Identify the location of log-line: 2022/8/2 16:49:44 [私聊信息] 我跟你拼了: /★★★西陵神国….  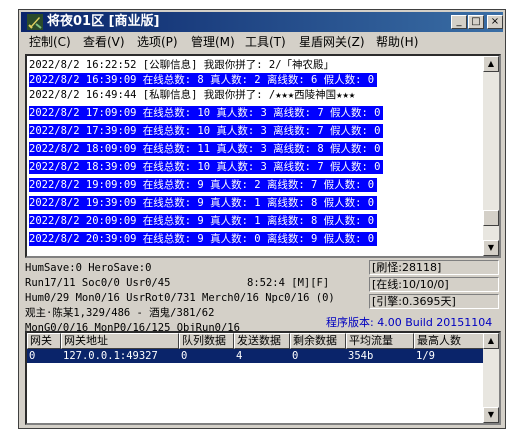
(192, 95).